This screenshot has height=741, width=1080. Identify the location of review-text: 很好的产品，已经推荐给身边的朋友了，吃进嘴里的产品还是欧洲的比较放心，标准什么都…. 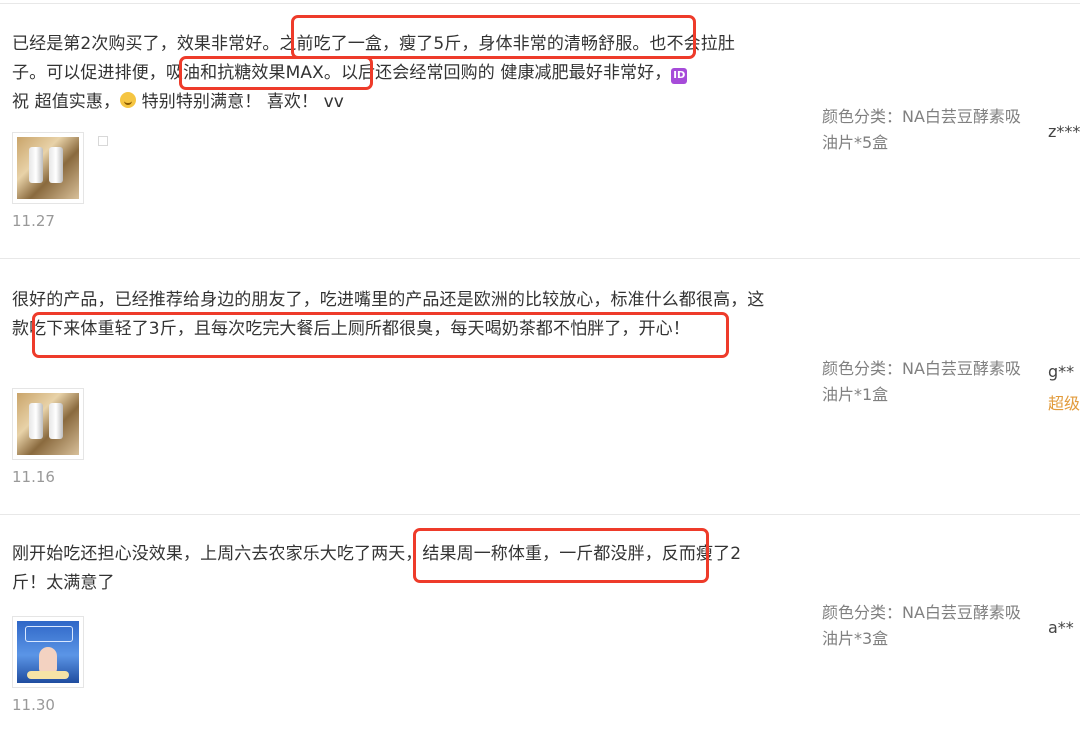
(388, 314).